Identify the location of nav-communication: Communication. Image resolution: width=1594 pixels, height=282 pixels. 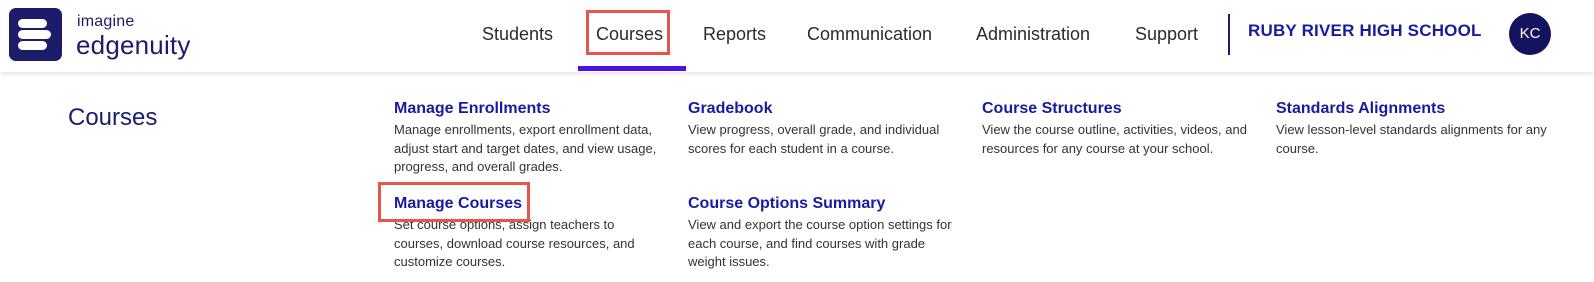
(869, 34).